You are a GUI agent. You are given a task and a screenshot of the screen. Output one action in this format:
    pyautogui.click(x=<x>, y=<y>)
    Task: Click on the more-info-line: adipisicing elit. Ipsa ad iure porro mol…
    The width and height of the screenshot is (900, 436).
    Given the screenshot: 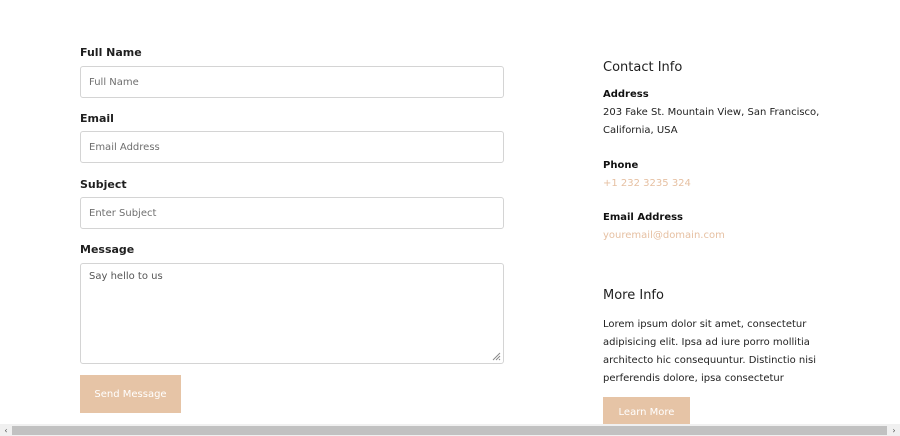 What is the action you would take?
    pyautogui.click(x=706, y=342)
    